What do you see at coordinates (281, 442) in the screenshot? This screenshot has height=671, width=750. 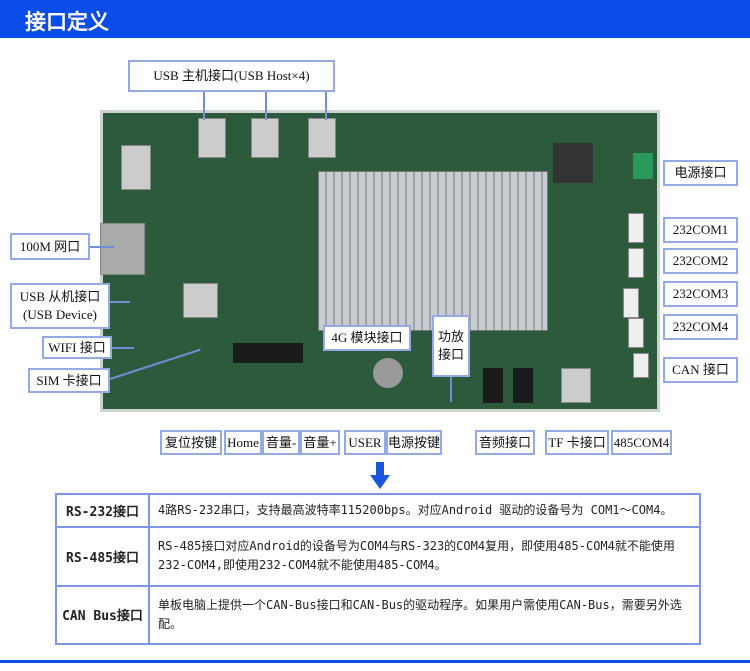 I see `label-vol-down: 音量-` at bounding box center [281, 442].